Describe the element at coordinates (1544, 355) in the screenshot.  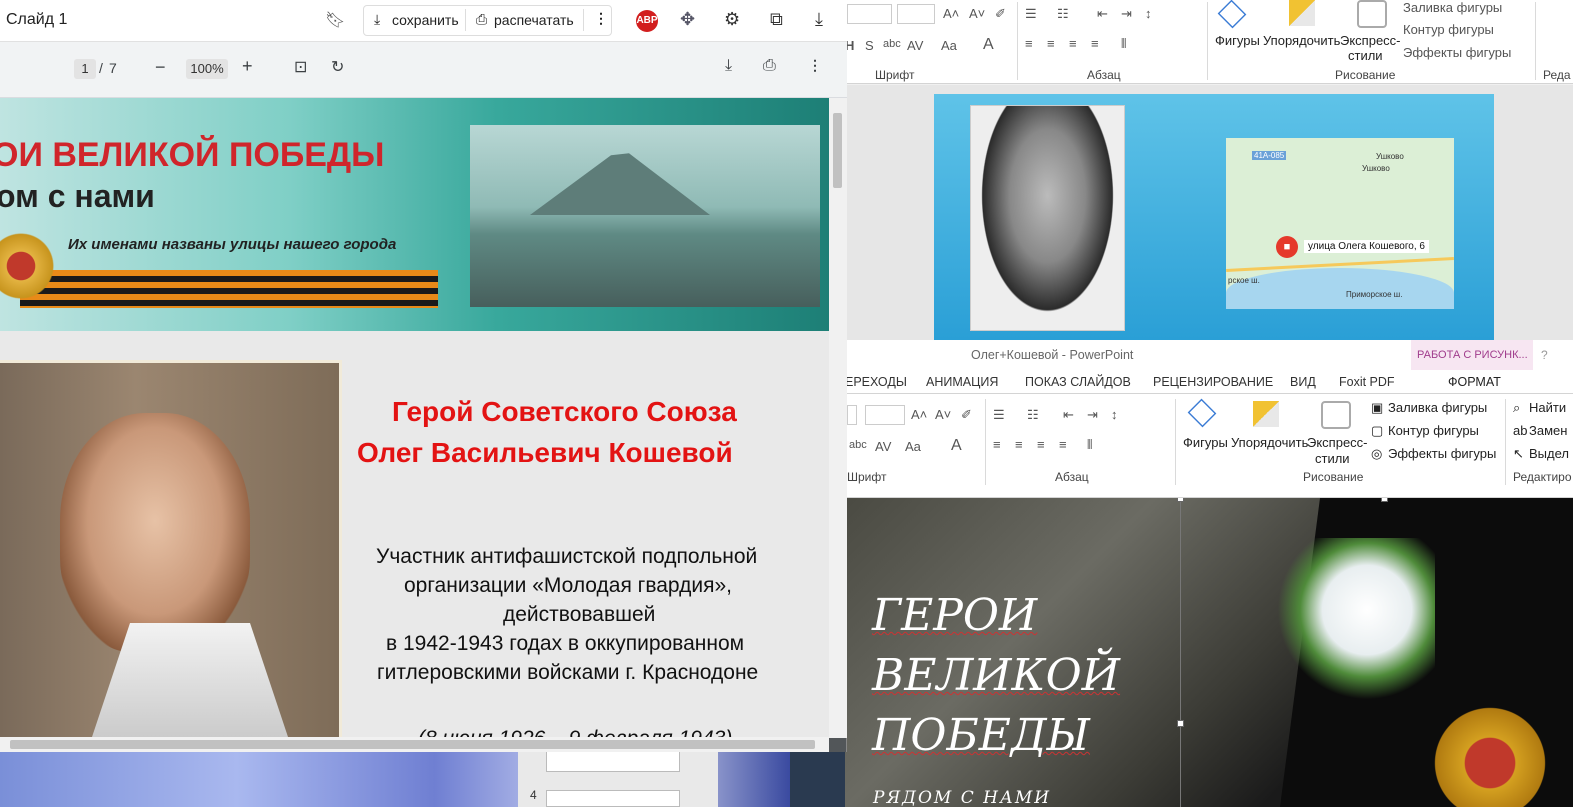
I see `help-icon: ?` at that location.